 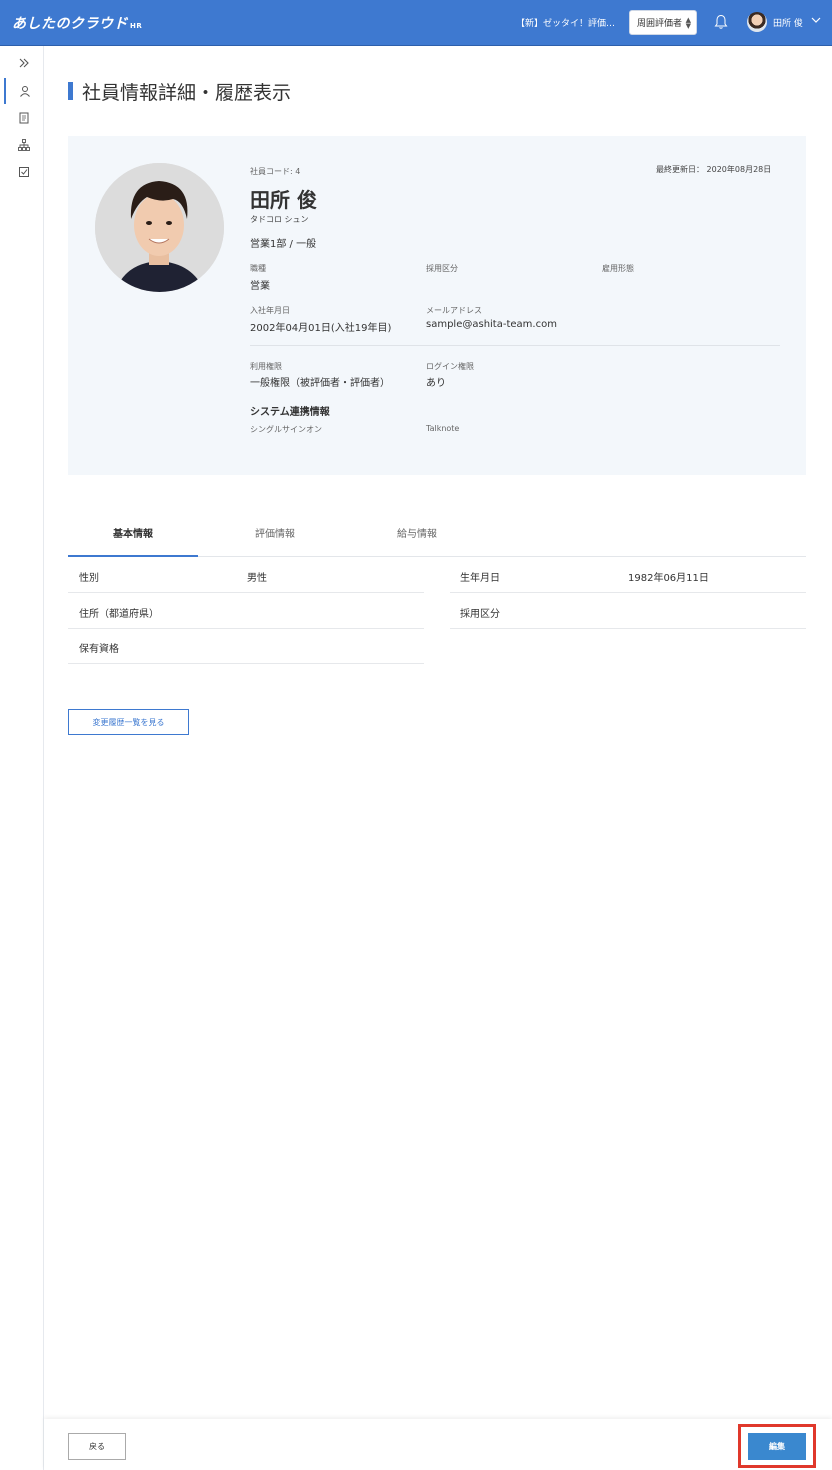 I want to click on document-icon, so click(x=24, y=118).